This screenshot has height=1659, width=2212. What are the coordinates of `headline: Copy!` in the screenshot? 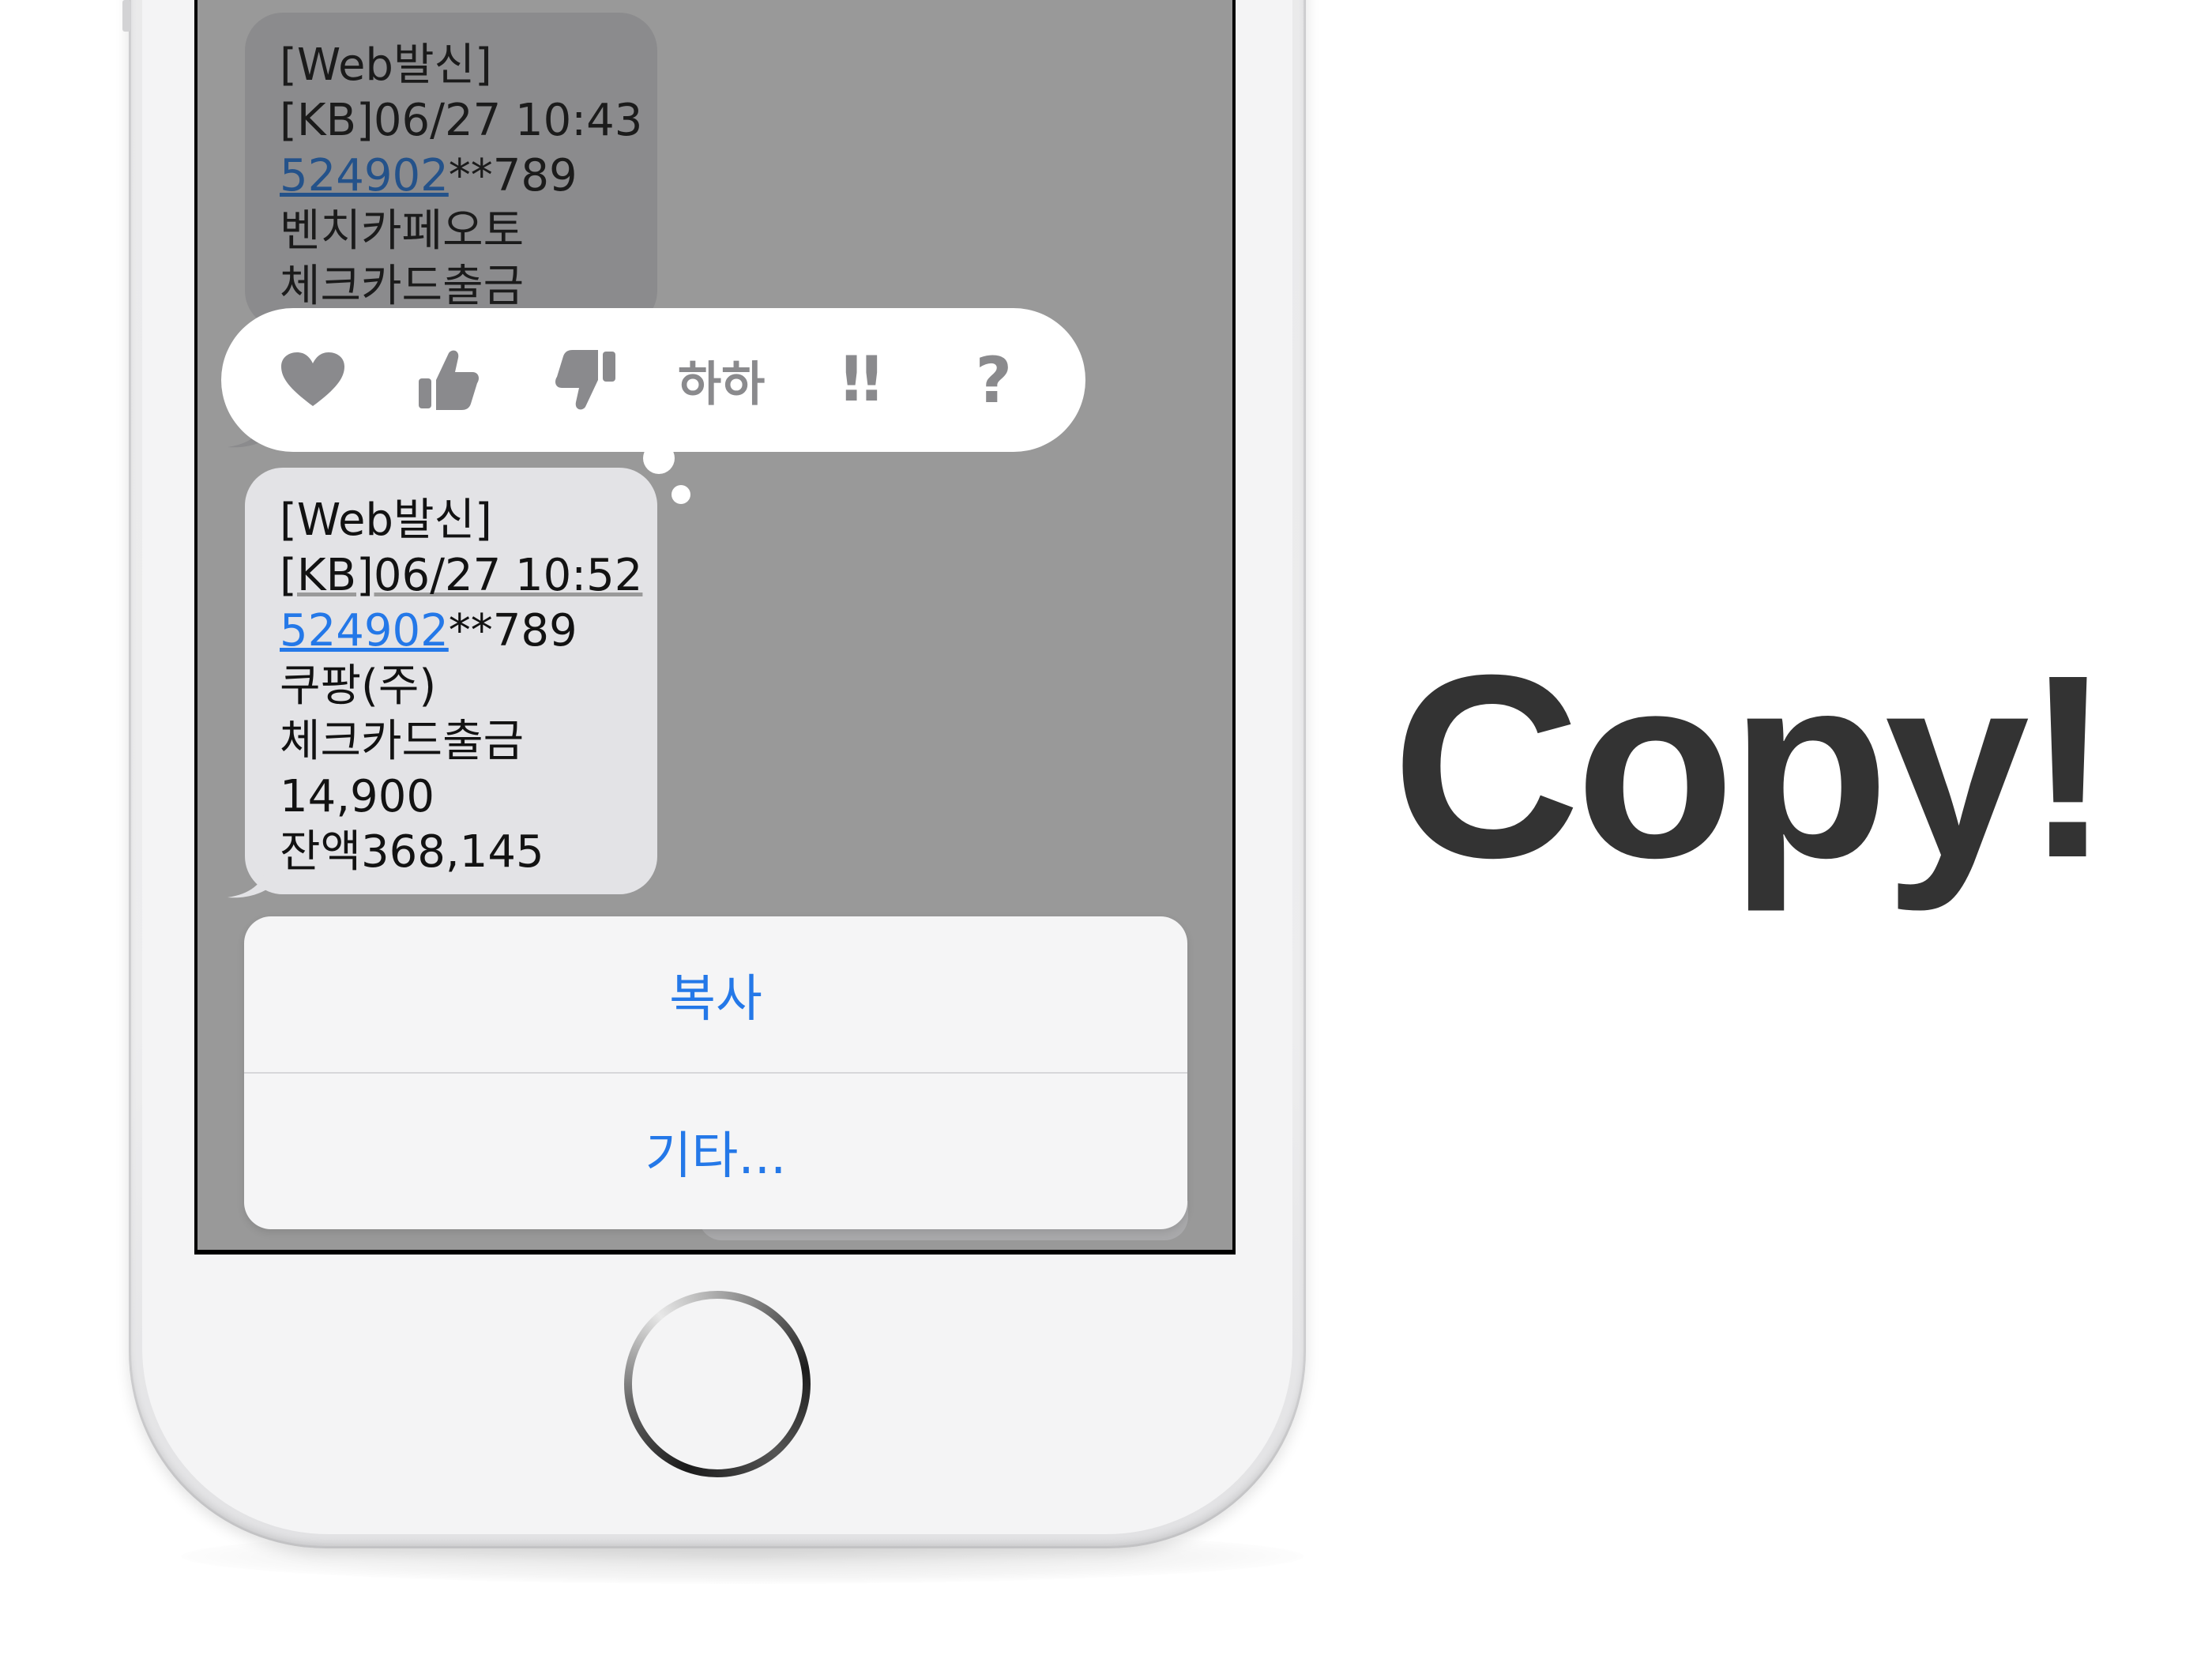 It's located at (1752, 766).